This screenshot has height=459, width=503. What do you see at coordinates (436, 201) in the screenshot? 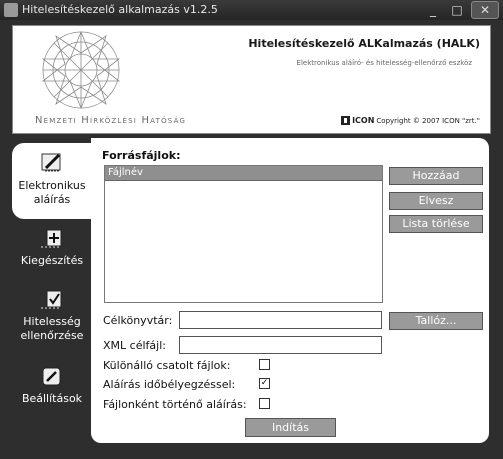
I see `remove-button: Elvesz` at bounding box center [436, 201].